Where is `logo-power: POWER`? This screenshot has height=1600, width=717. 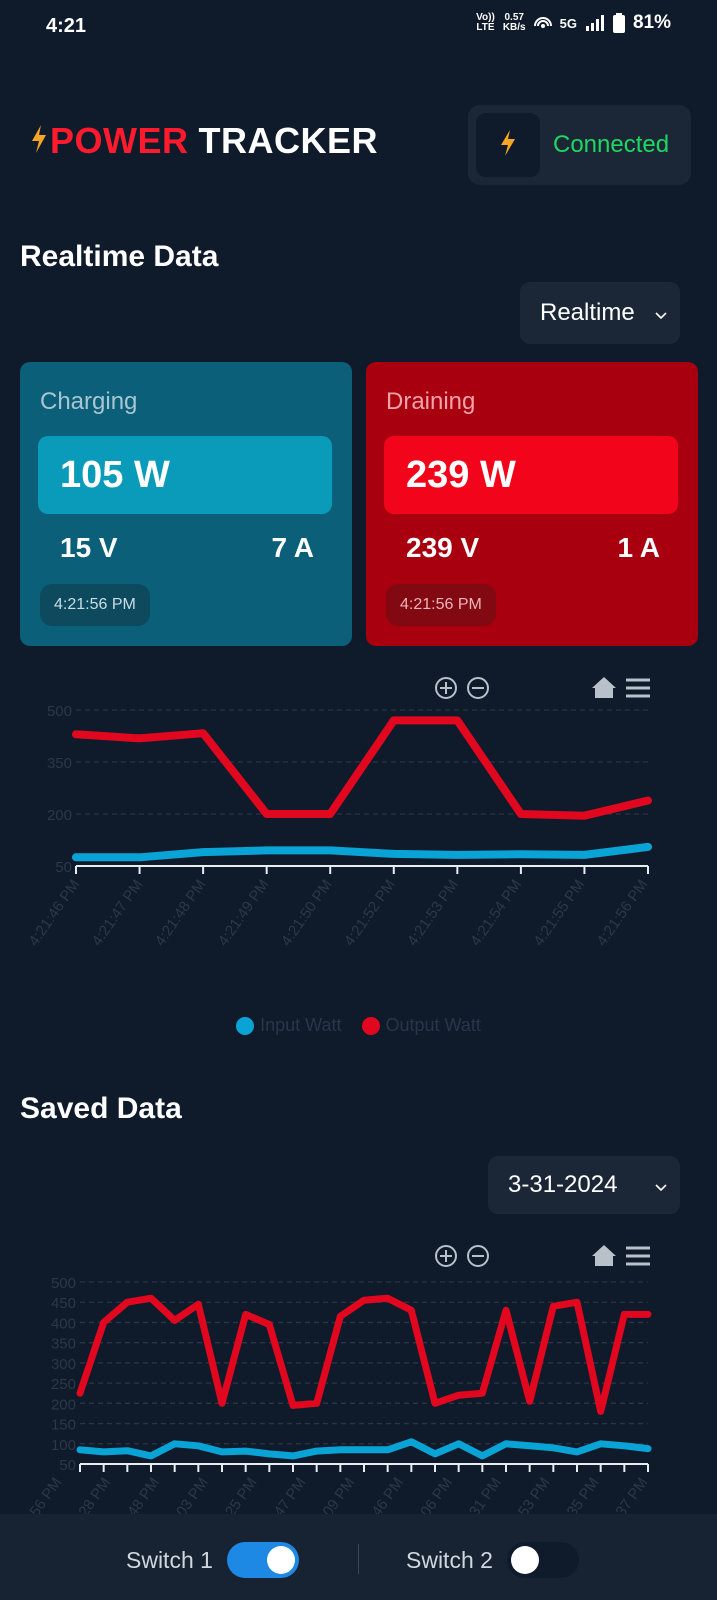 logo-power: POWER is located at coordinates (119, 140).